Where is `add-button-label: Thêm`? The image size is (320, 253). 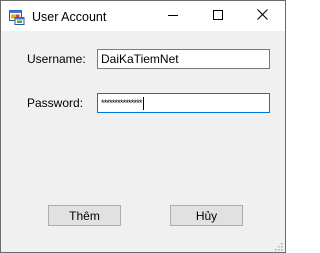 add-button-label: Thêm is located at coordinates (84, 215).